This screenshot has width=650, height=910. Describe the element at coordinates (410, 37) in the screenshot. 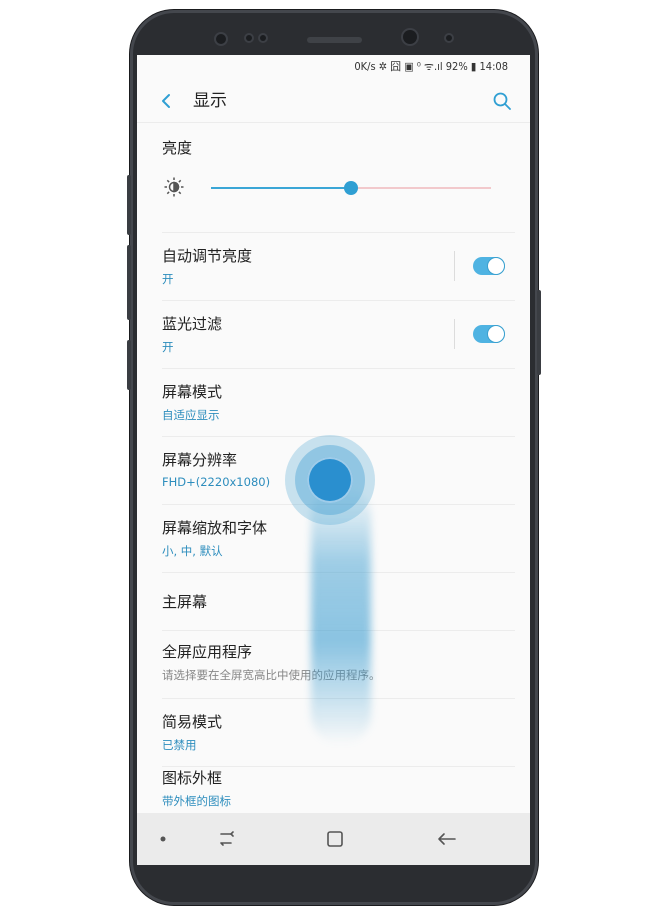

I see `front-camera` at that location.